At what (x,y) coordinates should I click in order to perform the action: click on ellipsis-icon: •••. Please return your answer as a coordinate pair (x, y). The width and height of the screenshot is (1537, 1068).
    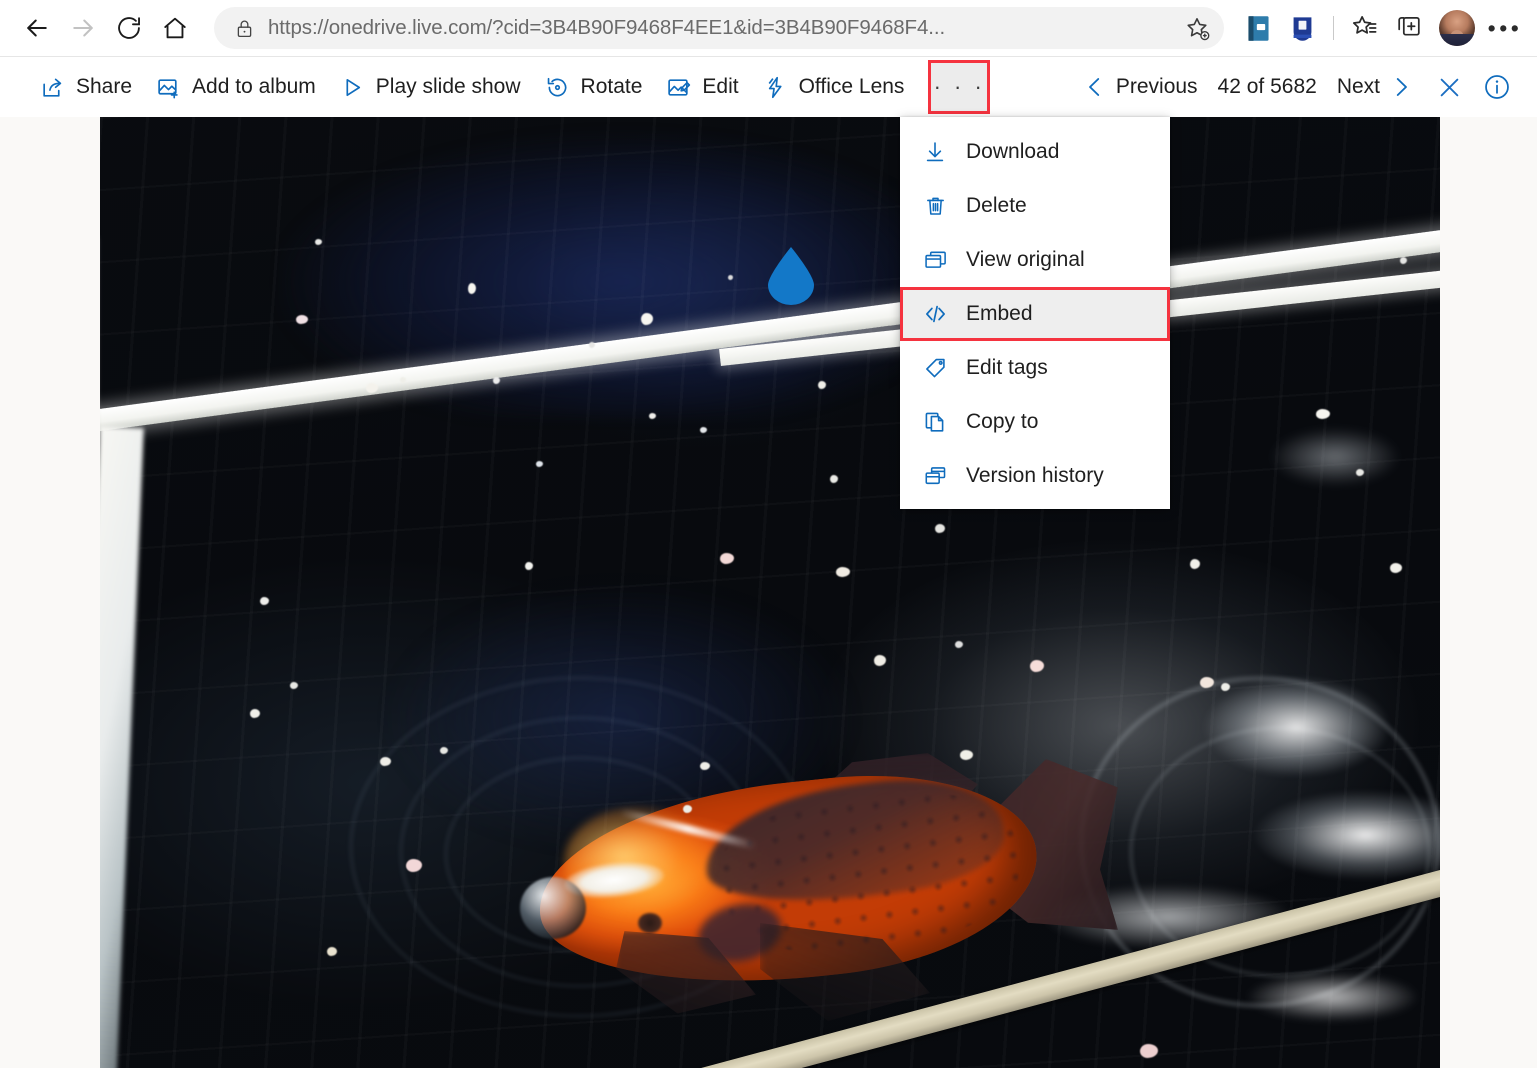
    Looking at the image, I should click on (1505, 27).